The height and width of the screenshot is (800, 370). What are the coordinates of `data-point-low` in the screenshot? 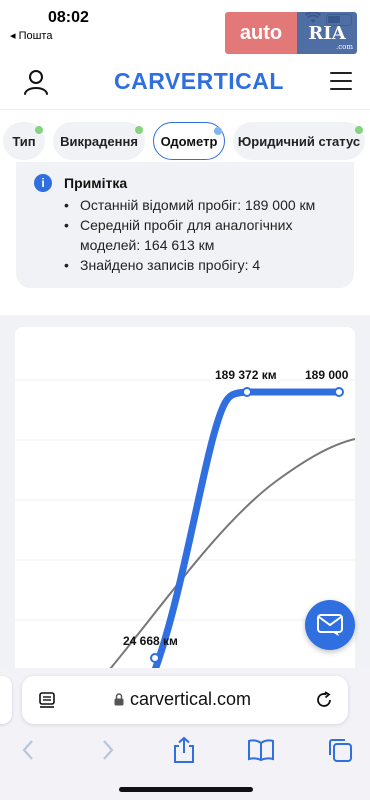 It's located at (155, 658).